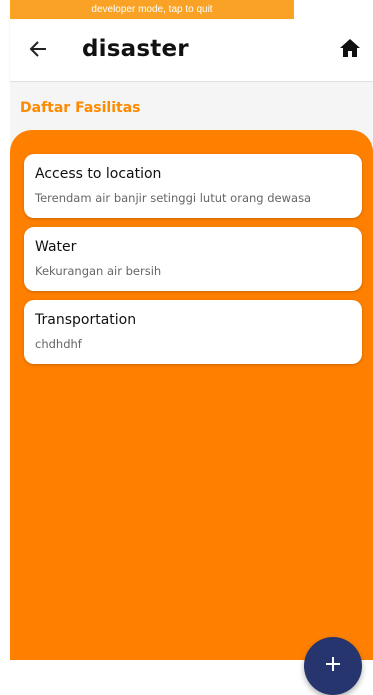 The height and width of the screenshot is (695, 373). Describe the element at coordinates (191, 50) in the screenshot. I see `app-bar: disaster` at that location.